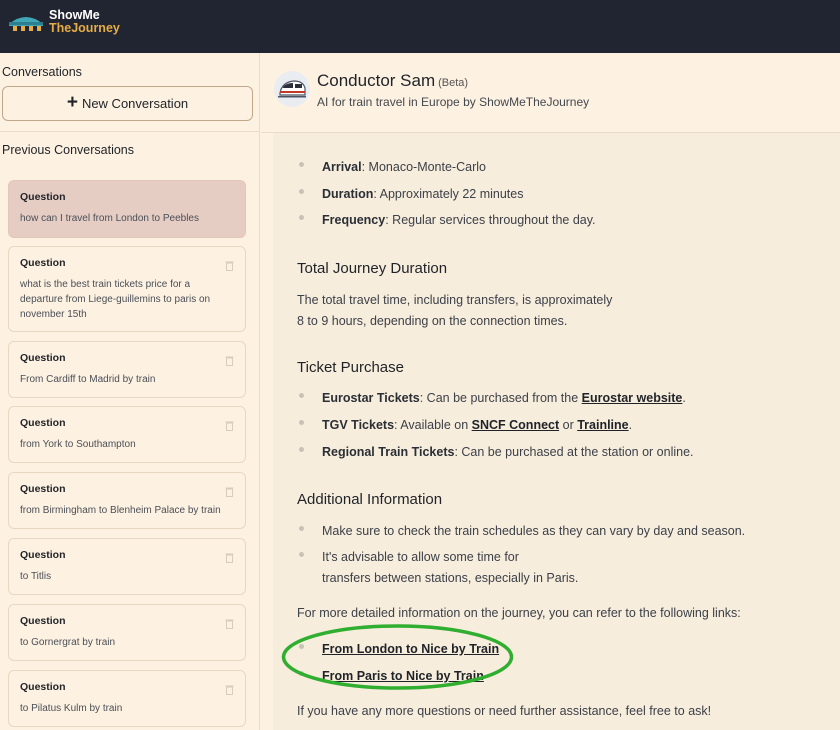 The image size is (840, 730). Describe the element at coordinates (568, 425) in the screenshot. I see `or-text: or` at that location.